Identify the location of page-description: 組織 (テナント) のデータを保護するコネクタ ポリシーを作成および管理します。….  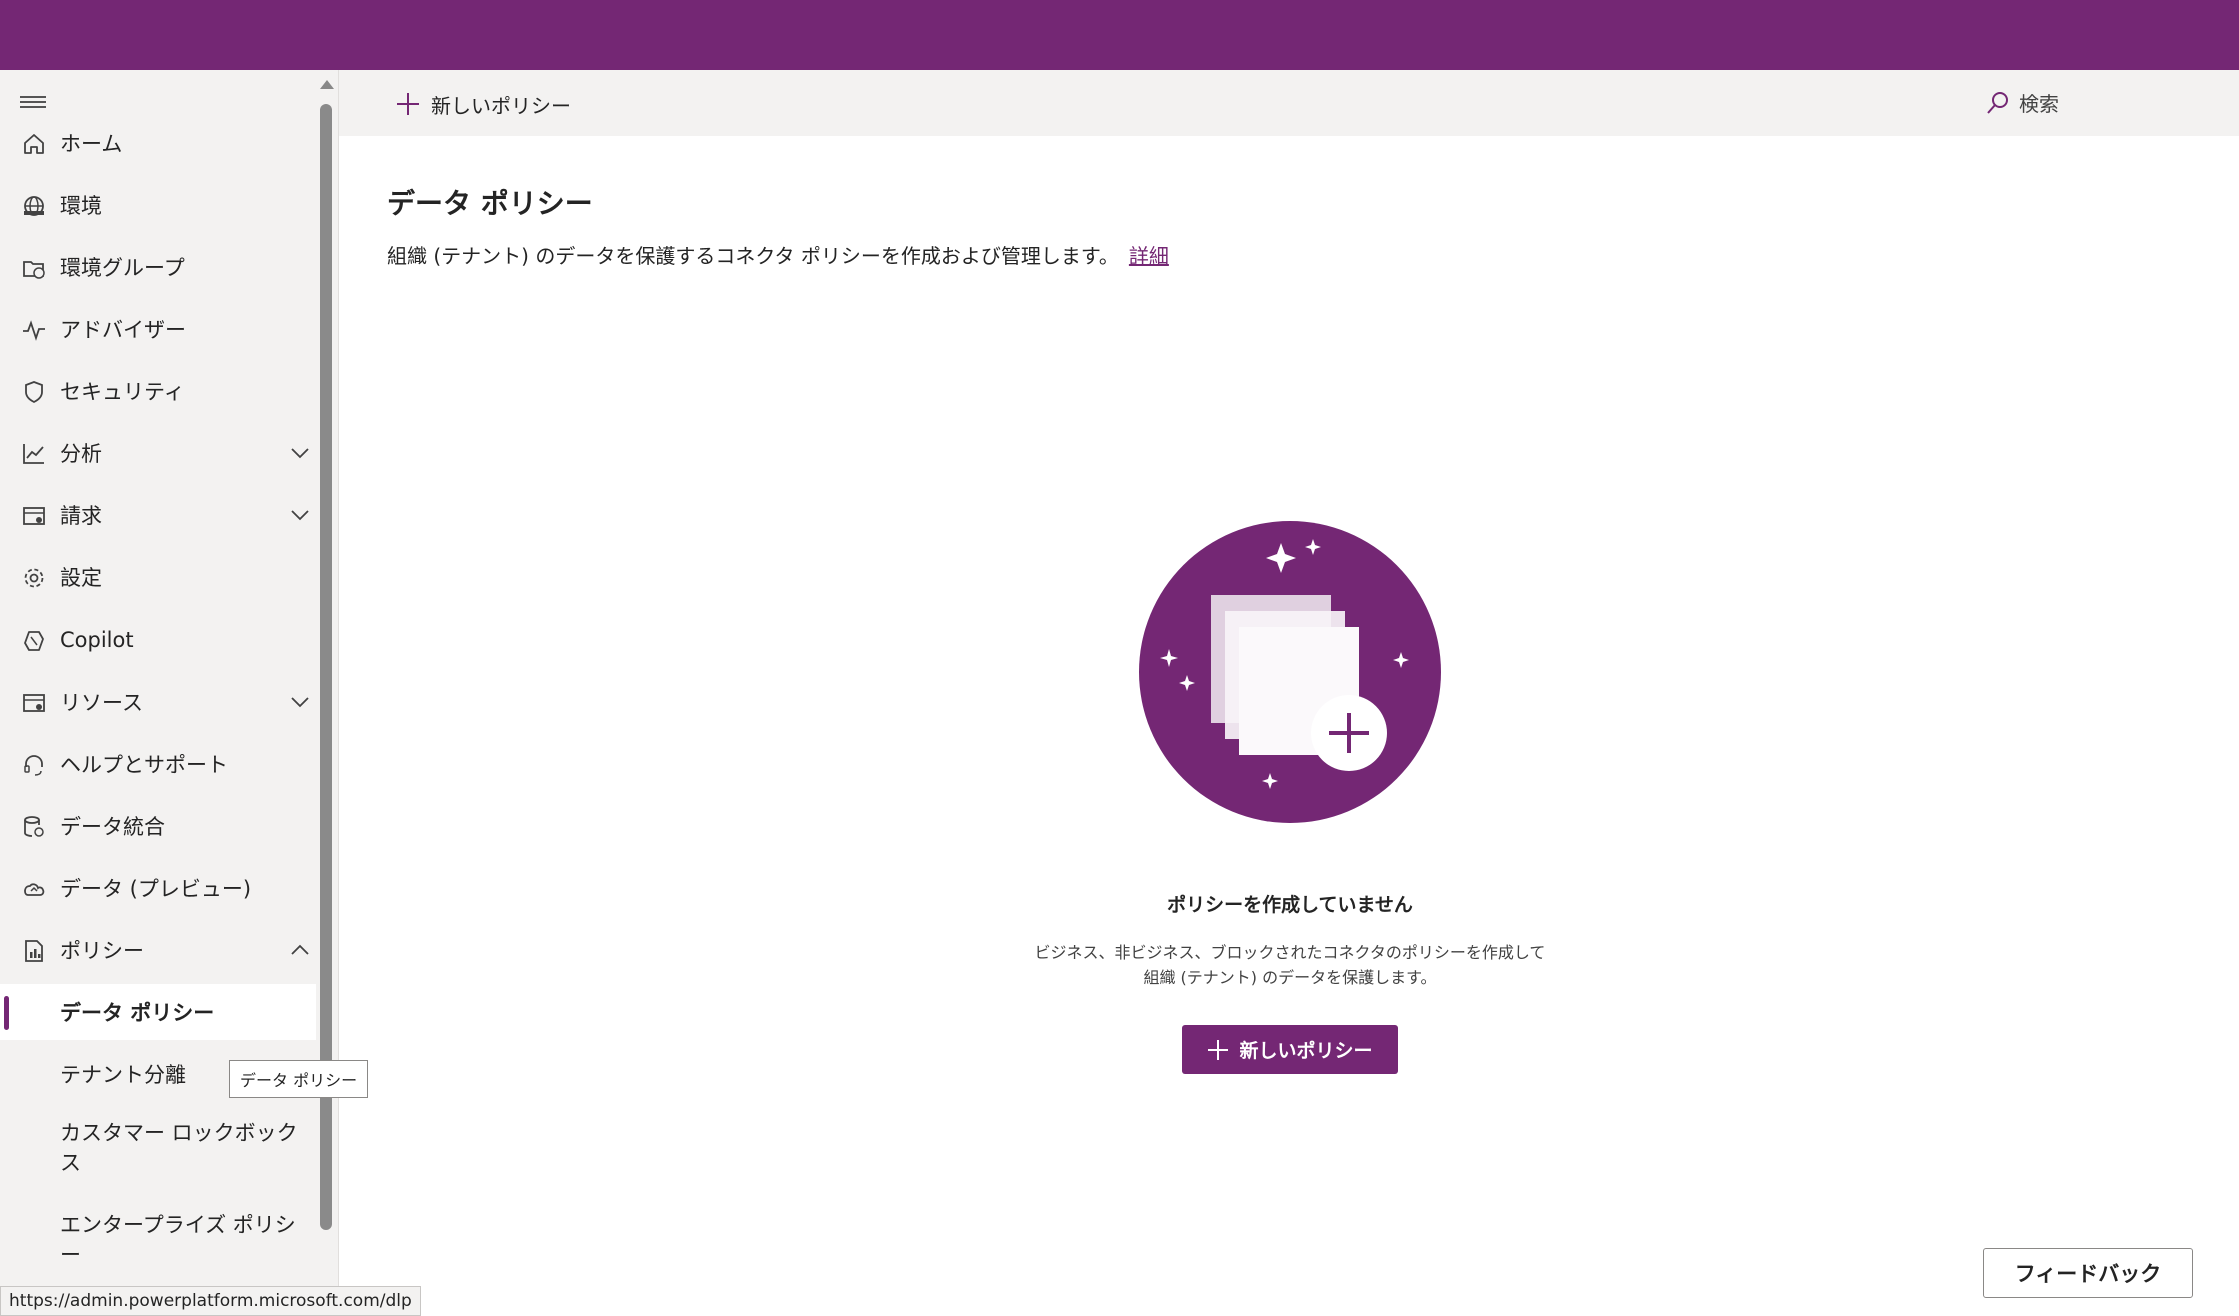
(778, 254).